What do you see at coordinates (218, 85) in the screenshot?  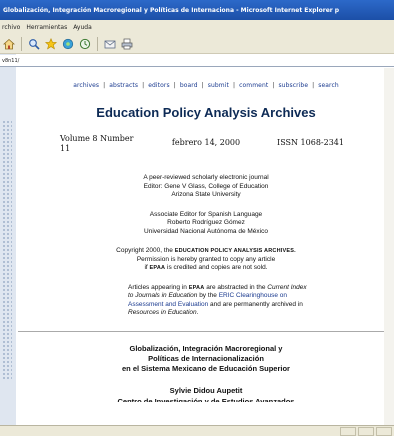 I see `nav-link-submit: submit` at bounding box center [218, 85].